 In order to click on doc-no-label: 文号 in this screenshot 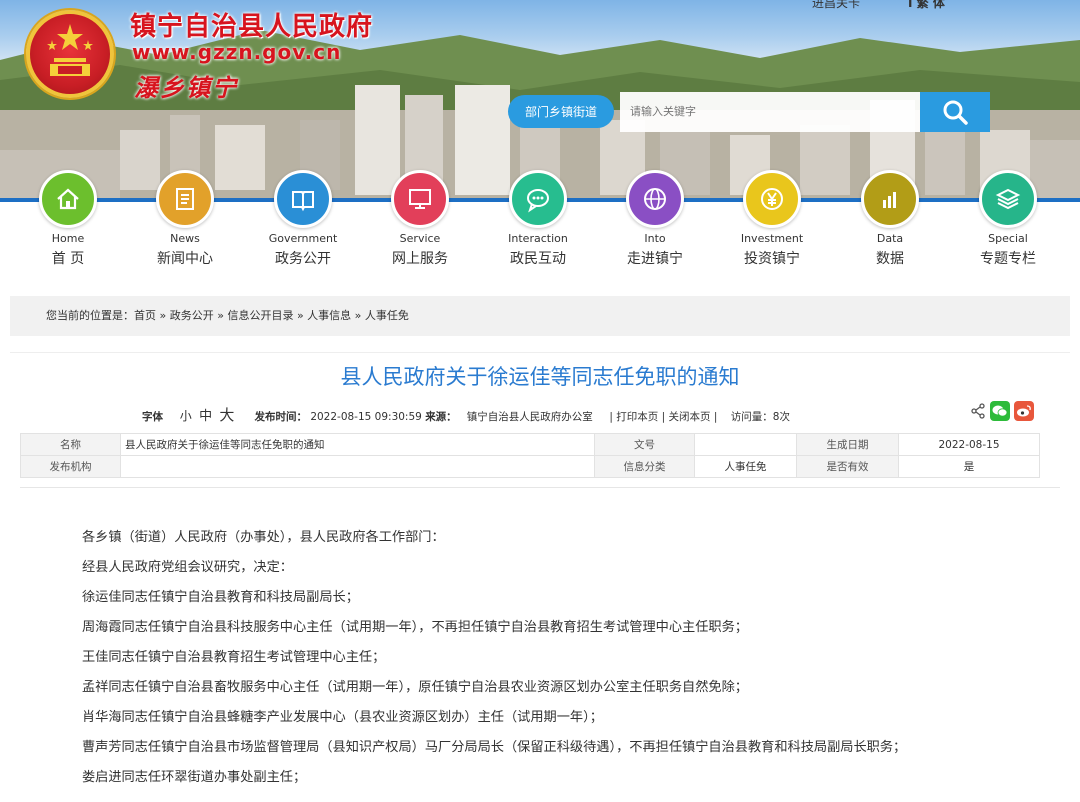, I will do `click(644, 444)`.